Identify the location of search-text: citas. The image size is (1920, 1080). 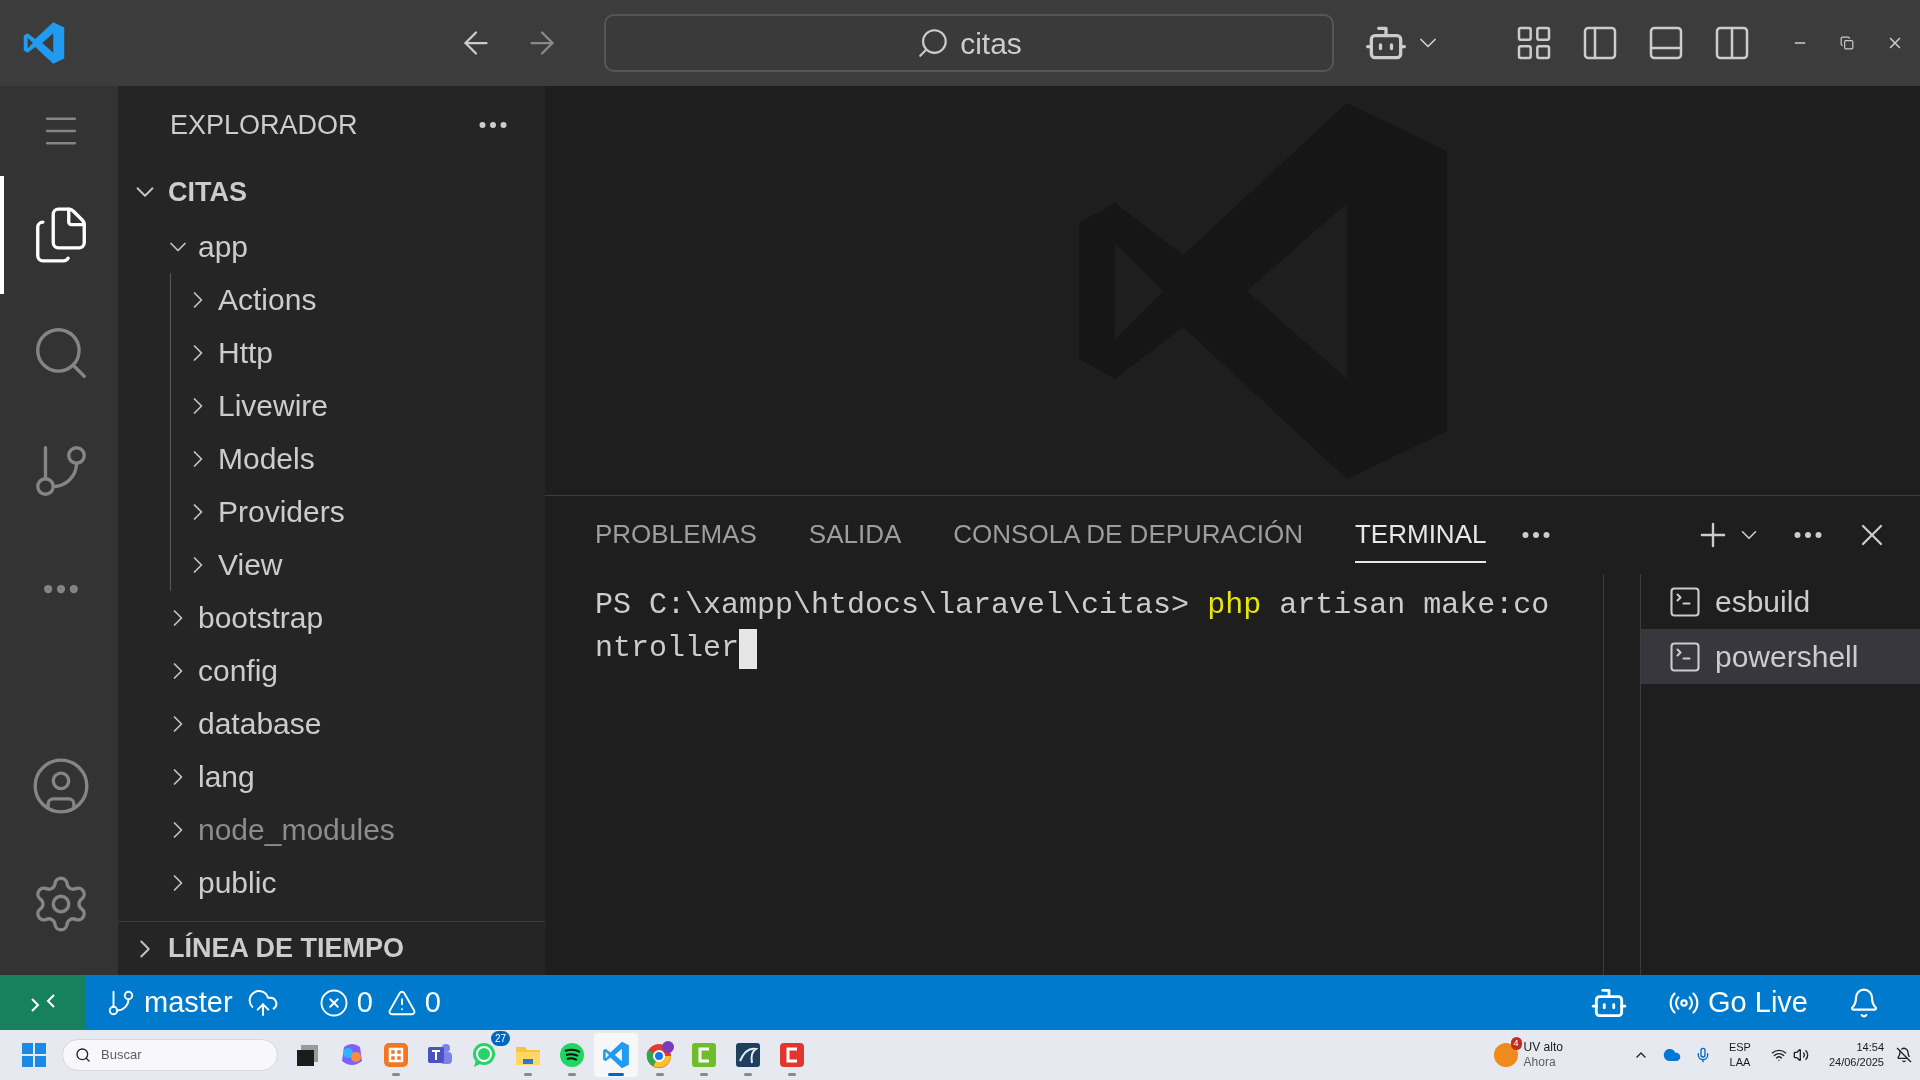
(991, 43).